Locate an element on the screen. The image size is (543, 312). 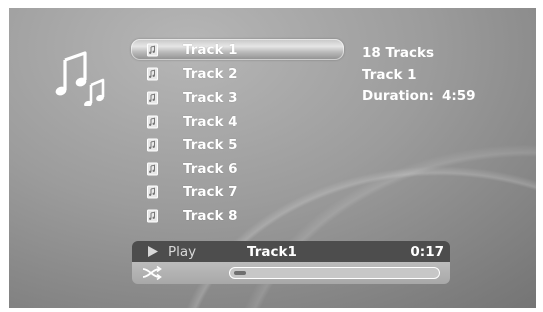
player-status-row: Play Track1 0:17 is located at coordinates (291, 251).